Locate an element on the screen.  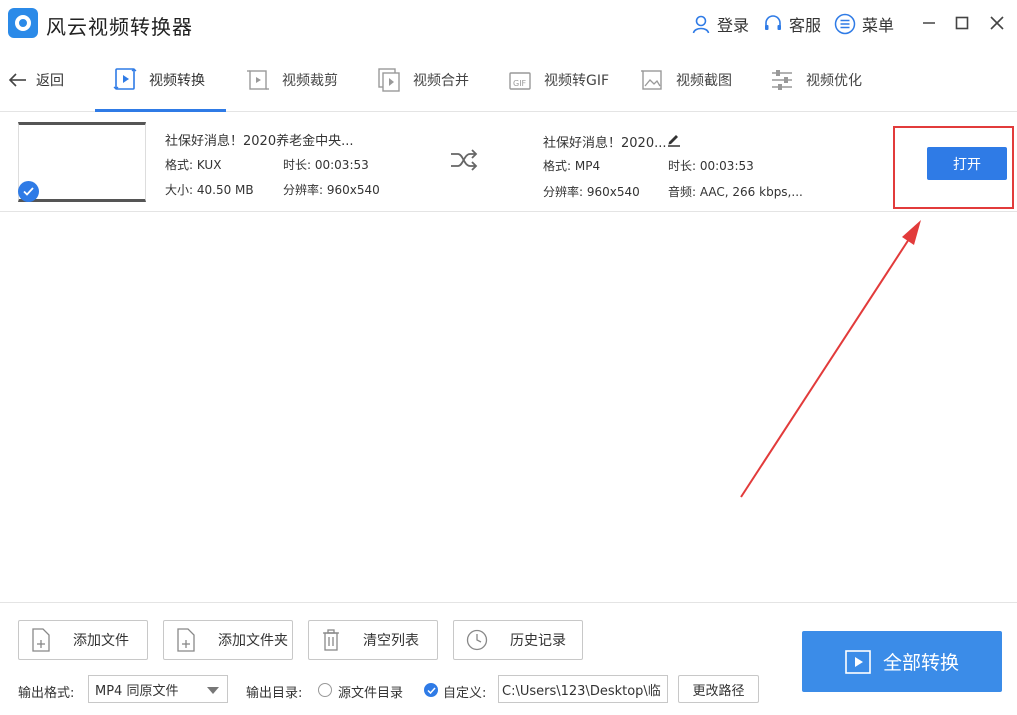
tab-label: 视频截图 is located at coordinates (704, 81).